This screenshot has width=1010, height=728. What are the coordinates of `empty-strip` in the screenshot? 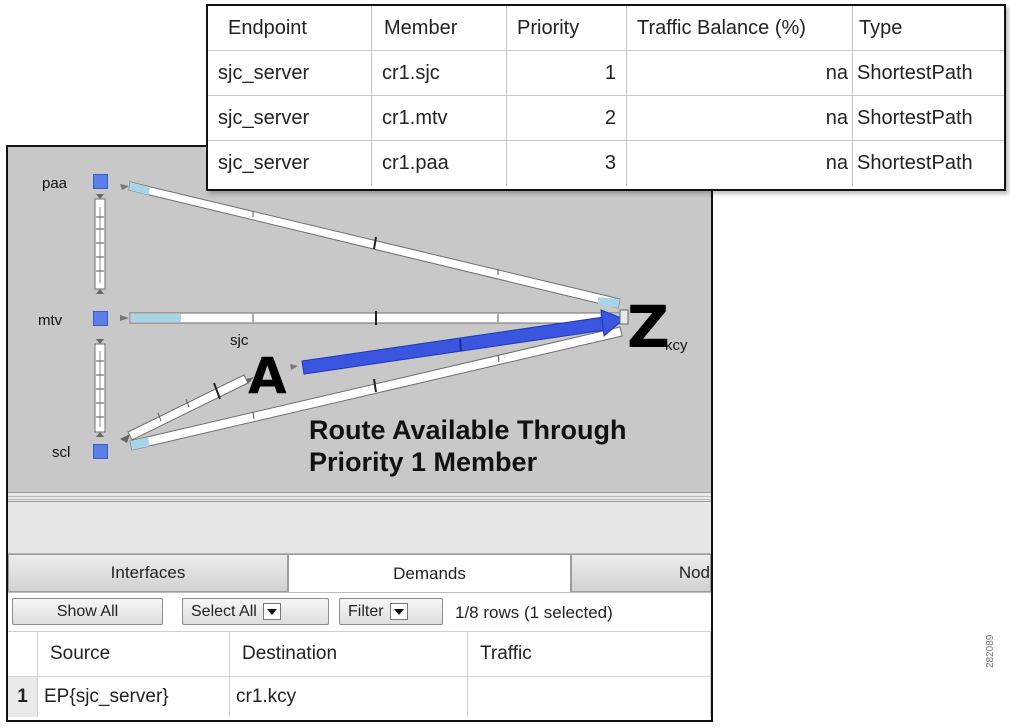 It's located at (359, 528).